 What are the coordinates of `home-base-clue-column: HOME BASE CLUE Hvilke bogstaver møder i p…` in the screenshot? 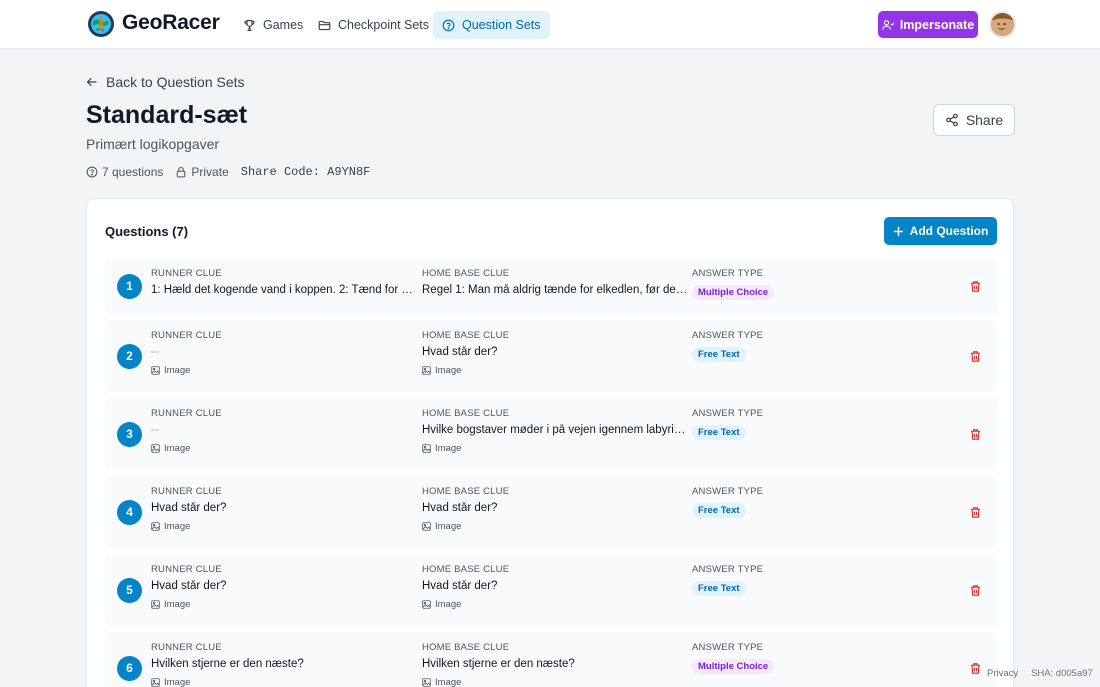 It's located at (555, 431).